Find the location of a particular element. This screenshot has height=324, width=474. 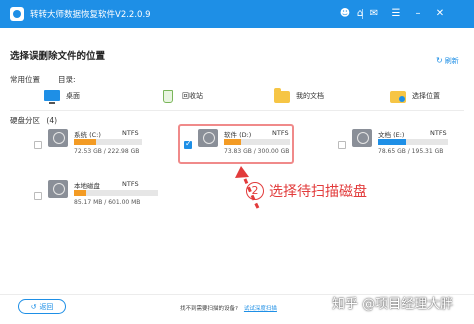

deep-scan-link: 试试深度扫描 is located at coordinates (260, 309).